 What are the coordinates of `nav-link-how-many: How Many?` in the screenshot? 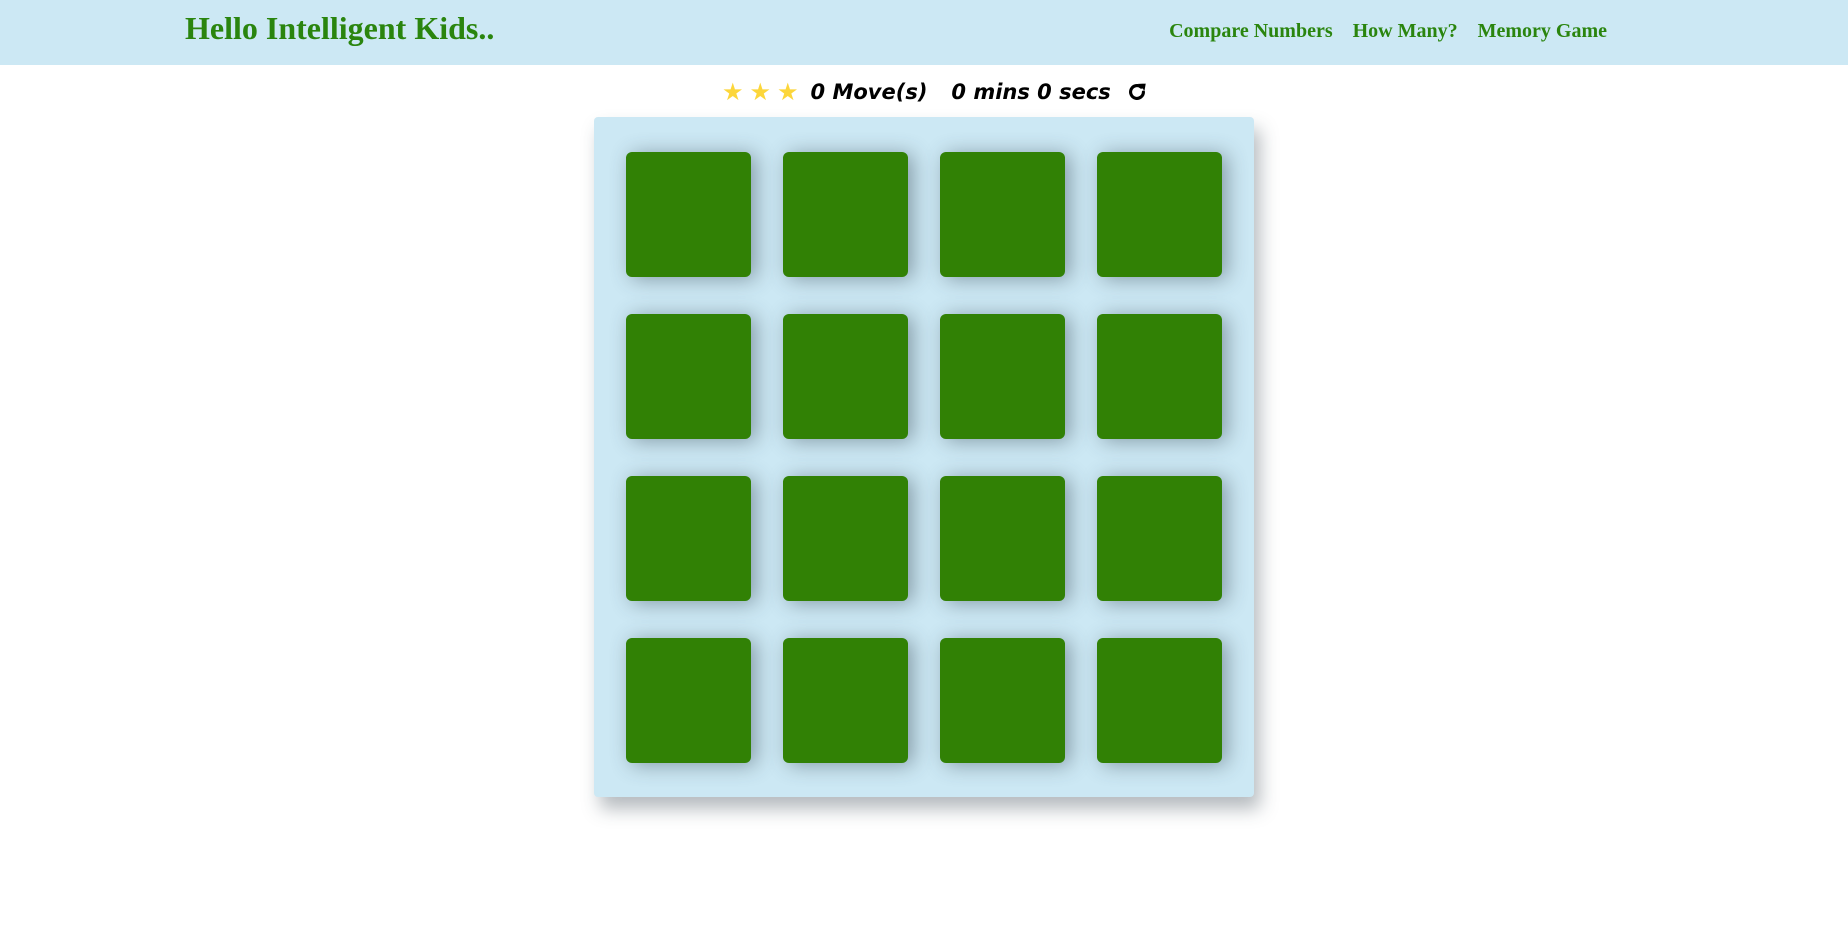 It's located at (1405, 31).